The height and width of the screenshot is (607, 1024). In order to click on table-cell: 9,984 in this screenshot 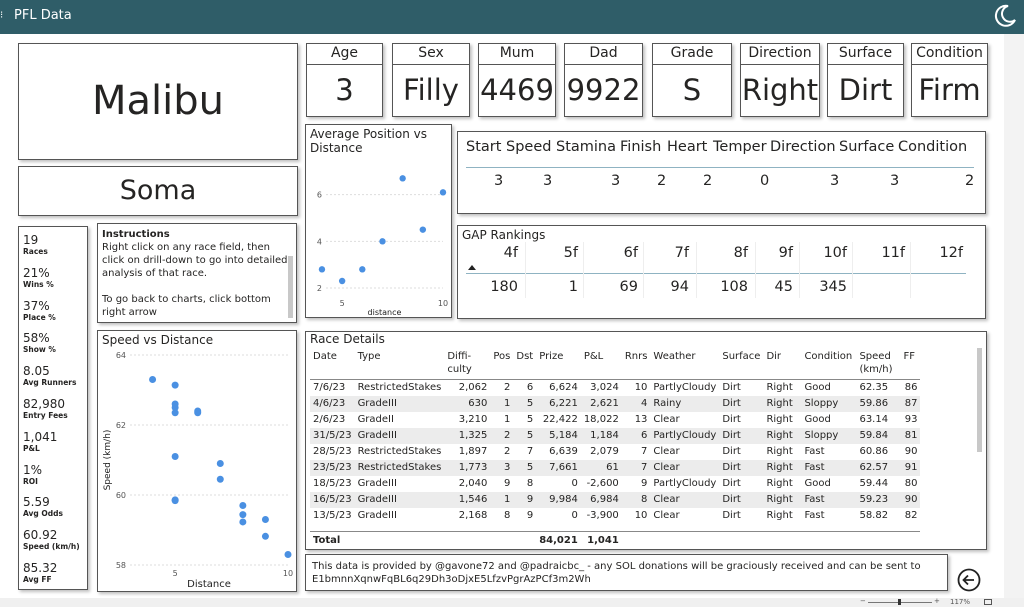, I will do `click(558, 499)`.